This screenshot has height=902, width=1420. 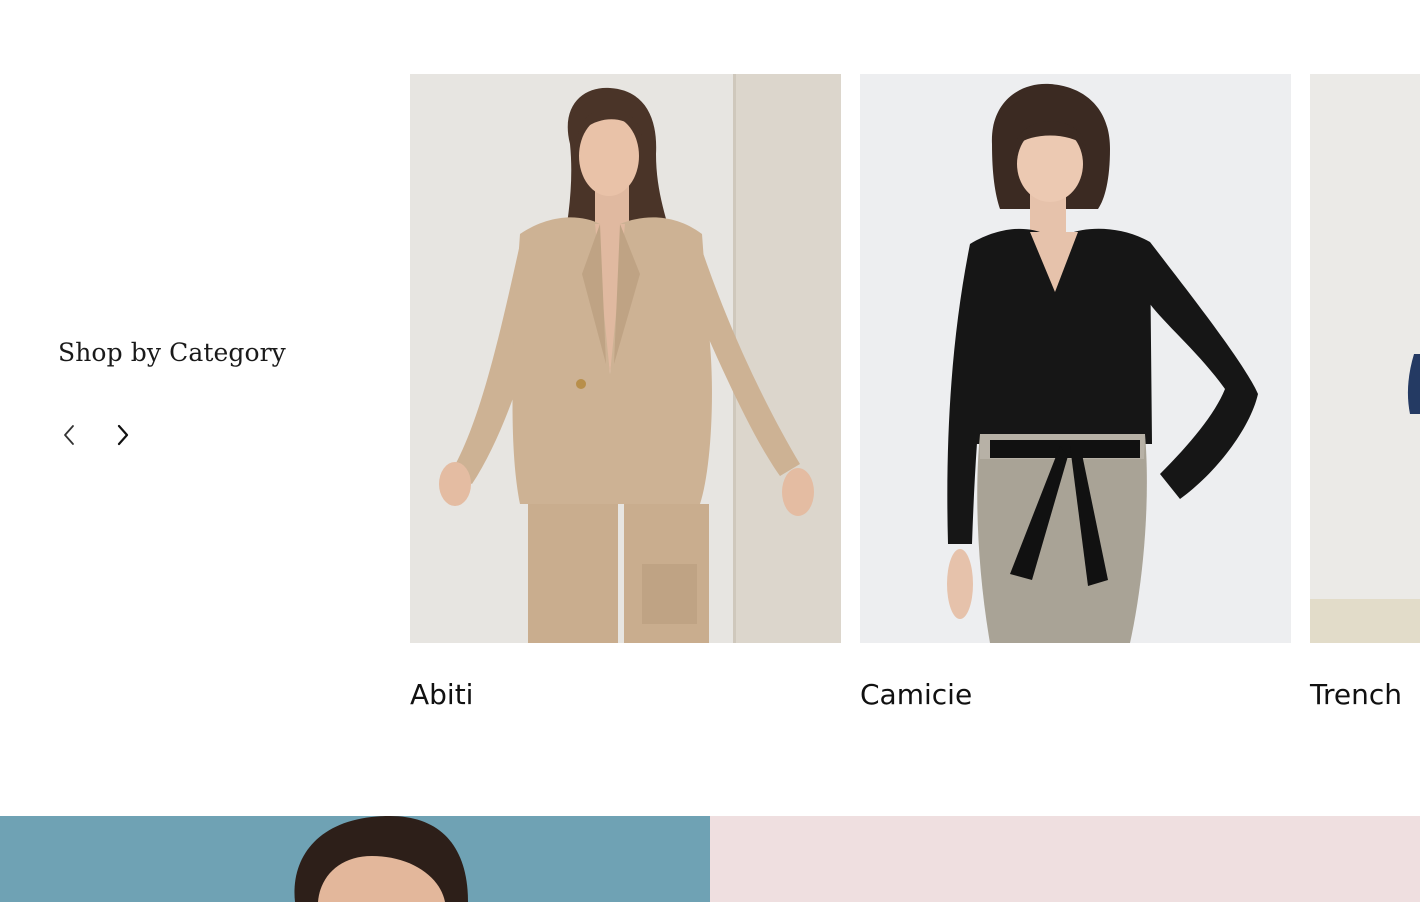 I want to click on carousel-prev-button, so click(x=69, y=435).